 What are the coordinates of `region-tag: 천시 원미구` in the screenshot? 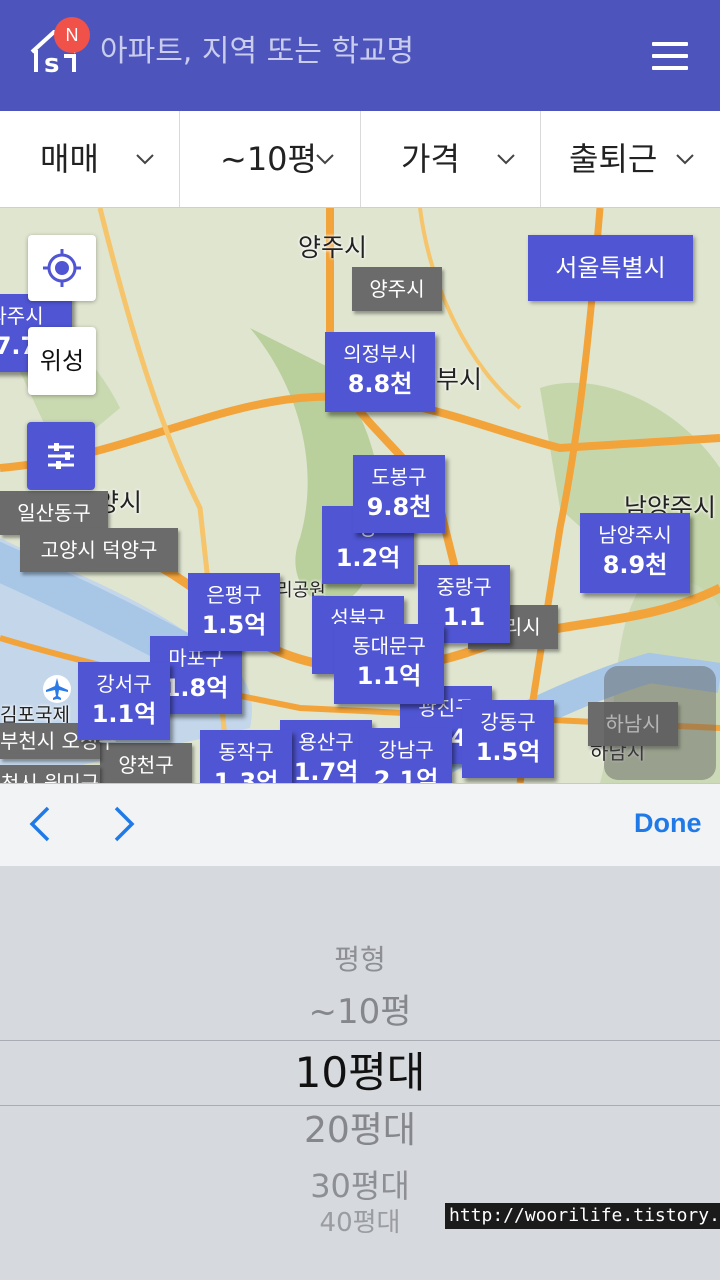 It's located at (50, 774).